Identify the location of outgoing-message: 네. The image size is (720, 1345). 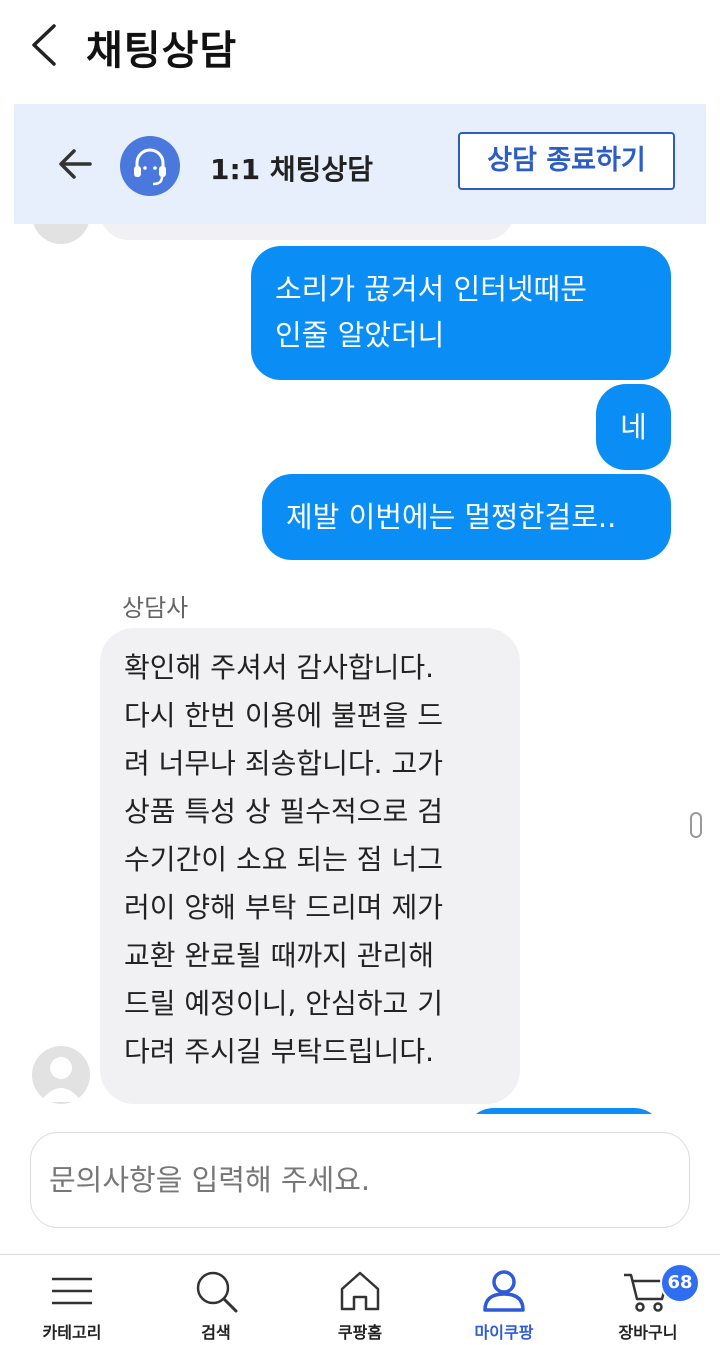
(633, 427).